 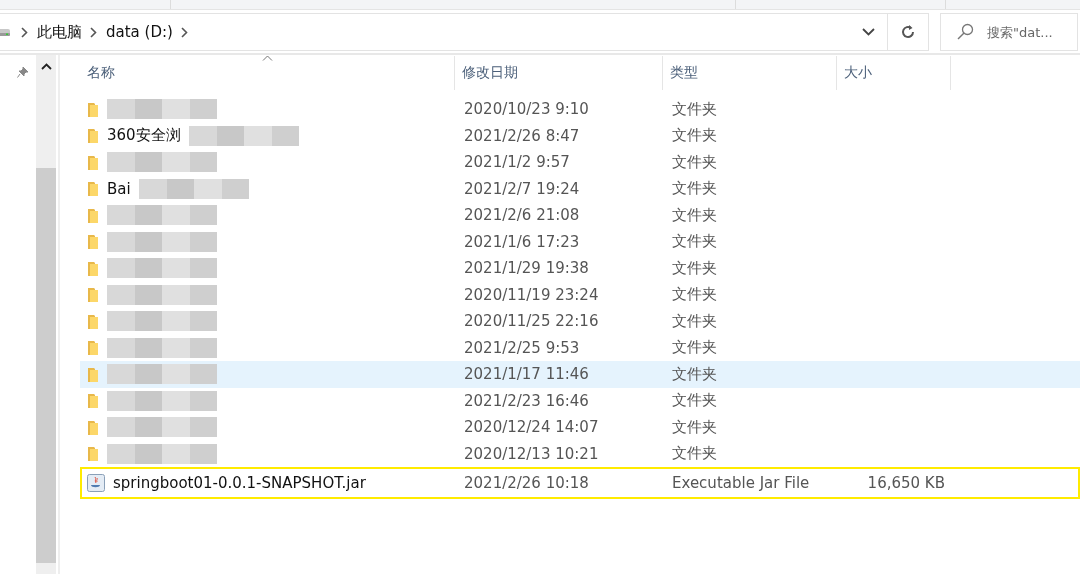 What do you see at coordinates (522, 241) in the screenshot?
I see `modified-date: 2021/1/6 17:23` at bounding box center [522, 241].